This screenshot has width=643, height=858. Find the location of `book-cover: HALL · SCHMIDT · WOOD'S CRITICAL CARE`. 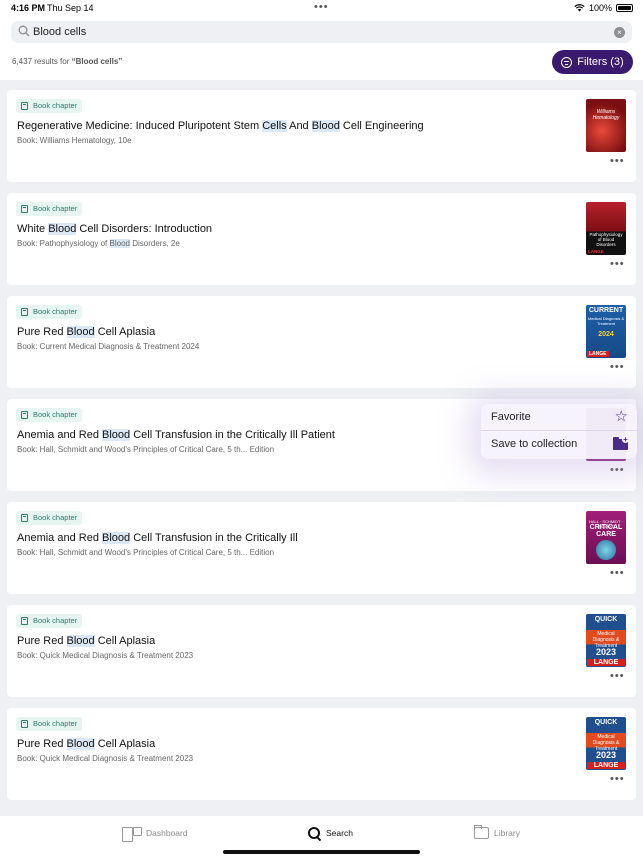

book-cover: HALL · SCHMIDT · WOOD'S CRITICAL CARE is located at coordinates (606, 537).